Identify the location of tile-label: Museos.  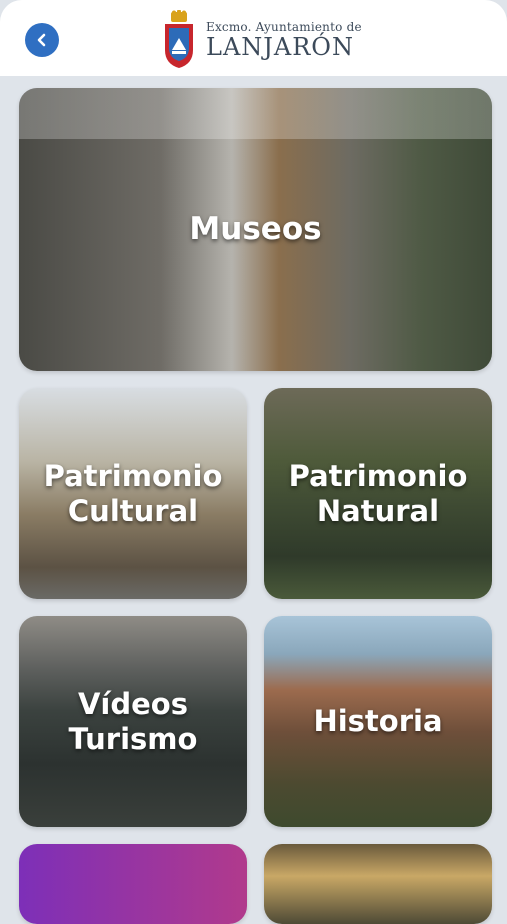
(255, 228).